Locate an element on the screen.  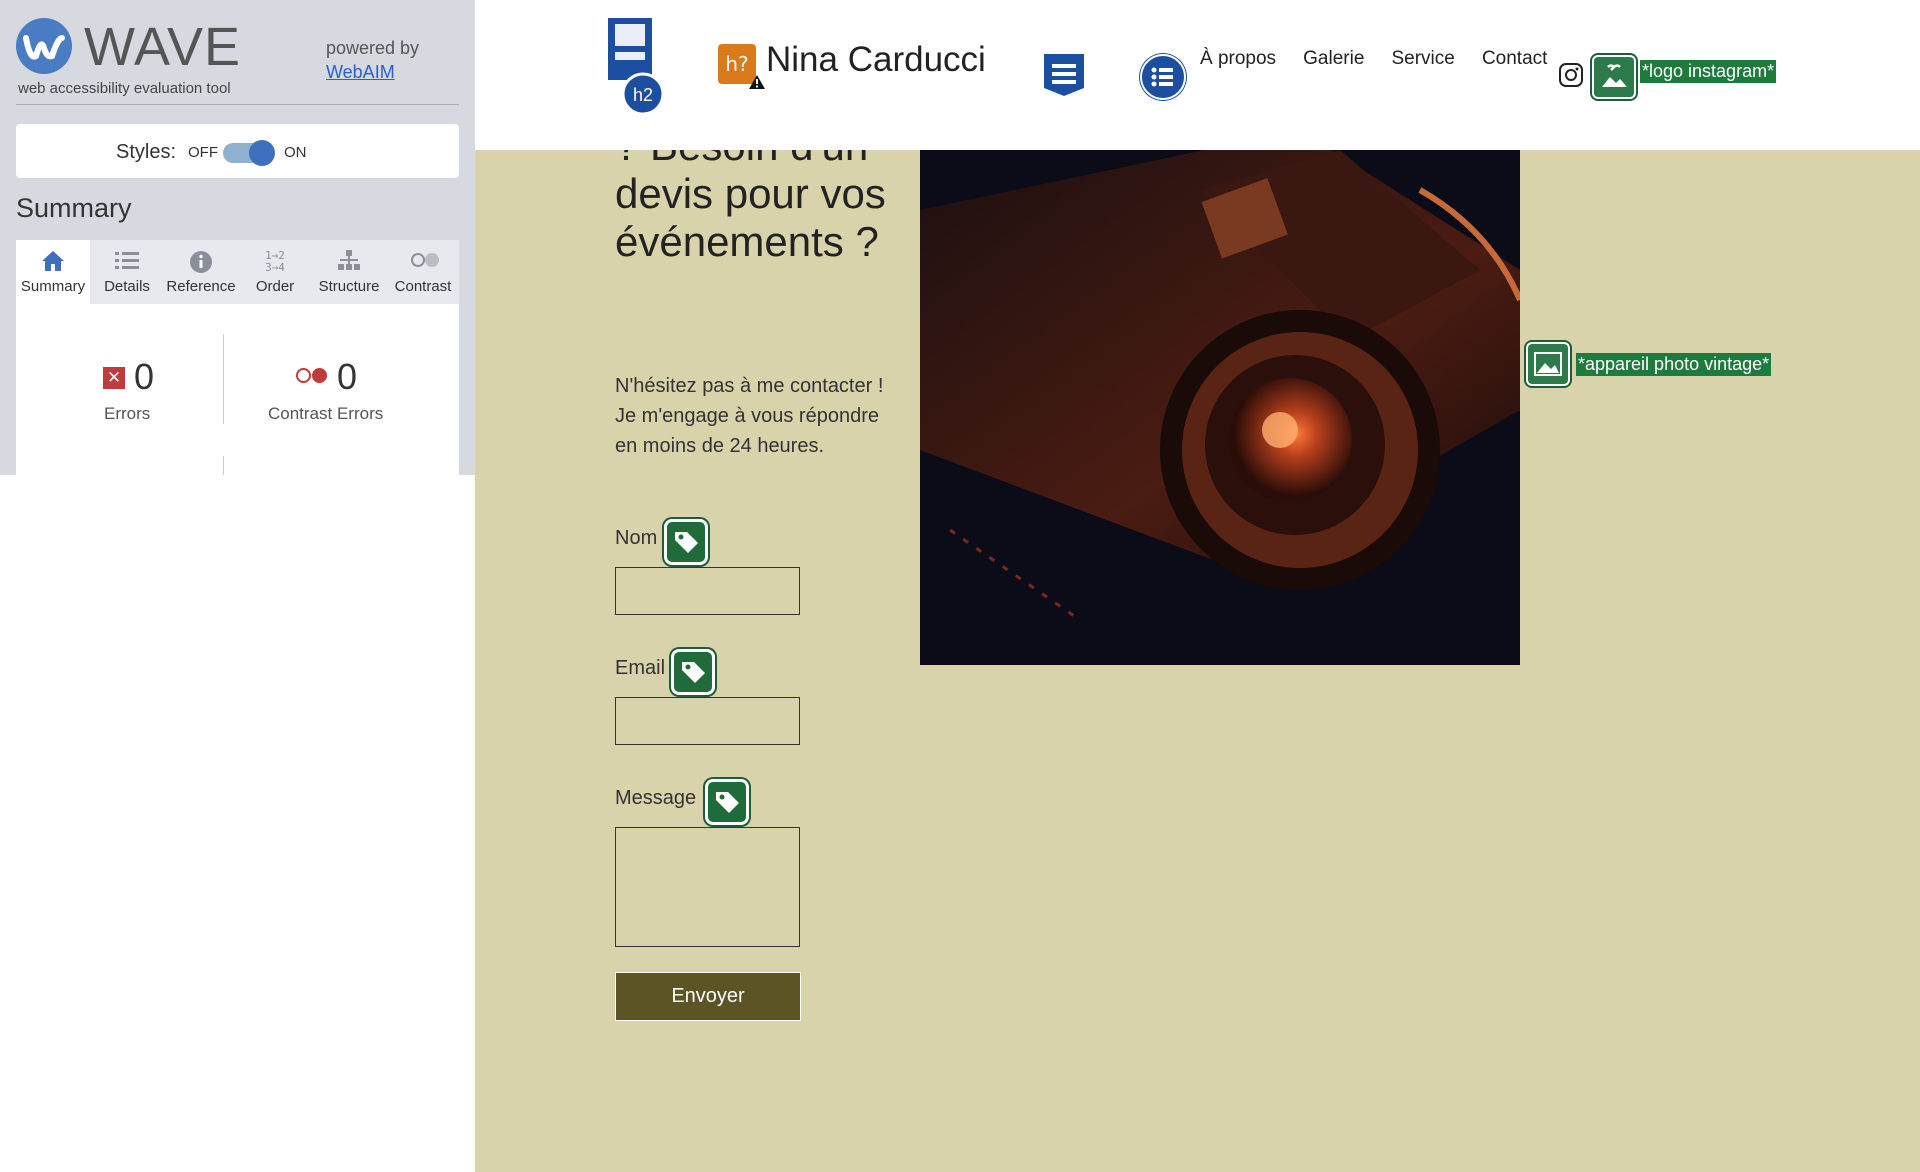
styles-toggle-panel: Styles: OFF ON is located at coordinates (237, 151).